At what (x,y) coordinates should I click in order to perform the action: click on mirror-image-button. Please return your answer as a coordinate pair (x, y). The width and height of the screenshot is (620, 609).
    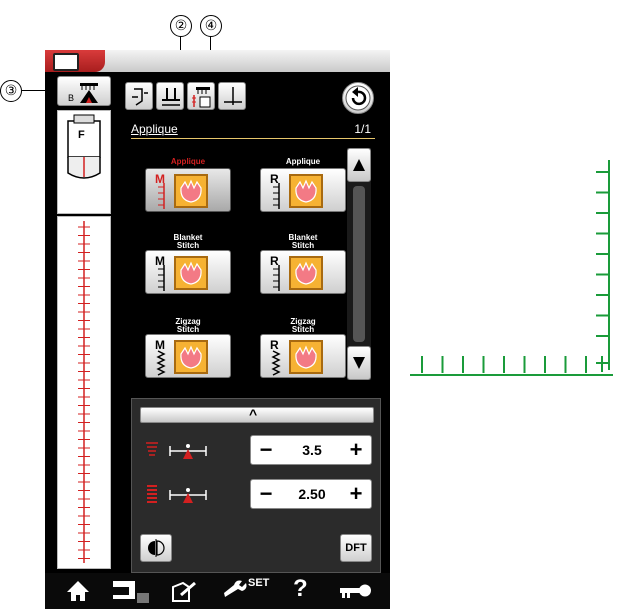
    Looking at the image, I should click on (156, 548).